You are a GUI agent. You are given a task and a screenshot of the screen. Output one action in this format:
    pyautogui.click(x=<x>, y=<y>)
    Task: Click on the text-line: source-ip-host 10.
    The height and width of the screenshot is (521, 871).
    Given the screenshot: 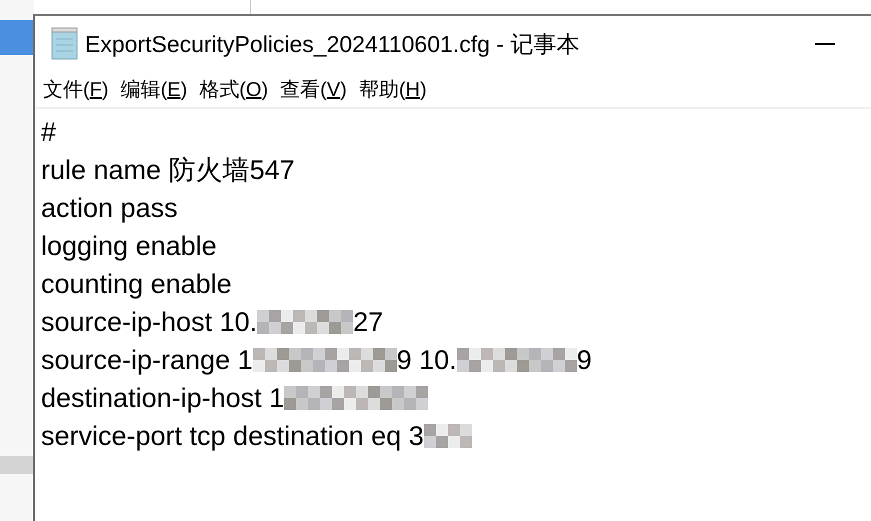 What is the action you would take?
    pyautogui.click(x=149, y=322)
    